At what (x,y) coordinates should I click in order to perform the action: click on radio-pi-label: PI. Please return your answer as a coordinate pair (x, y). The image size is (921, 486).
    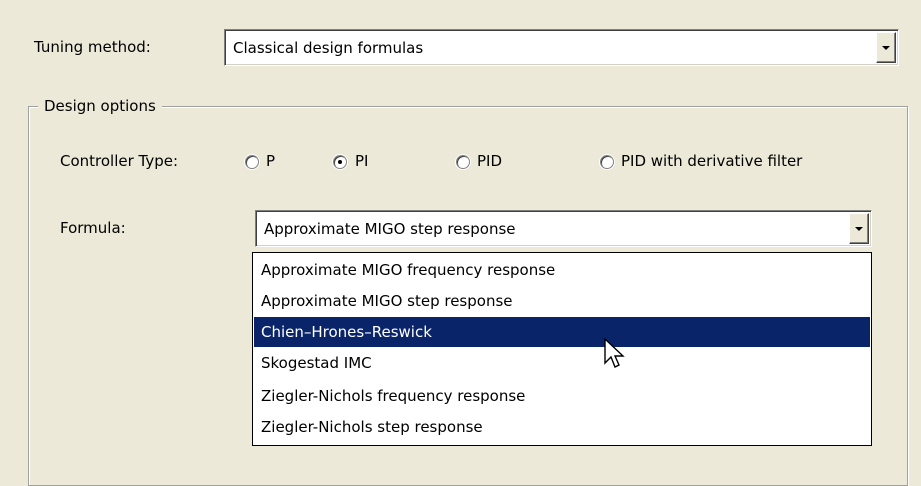
    Looking at the image, I should click on (361, 161).